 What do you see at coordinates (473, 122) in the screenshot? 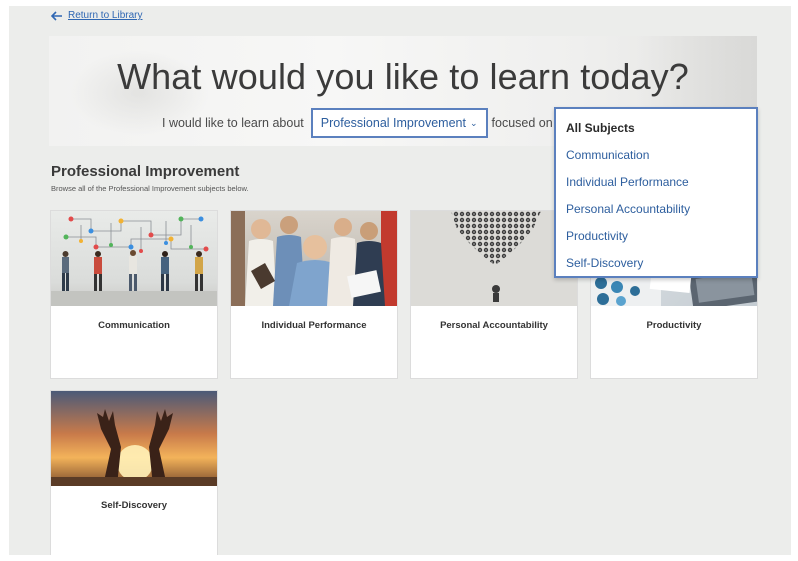
I see `chevron-down-icon: ⌄` at bounding box center [473, 122].